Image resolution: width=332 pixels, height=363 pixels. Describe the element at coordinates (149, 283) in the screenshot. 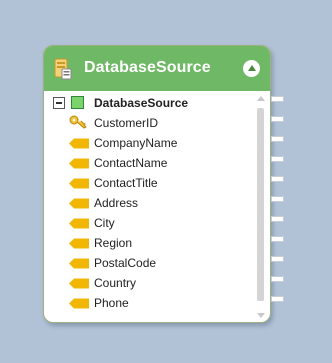

I see `tree-field-row: Country` at that location.